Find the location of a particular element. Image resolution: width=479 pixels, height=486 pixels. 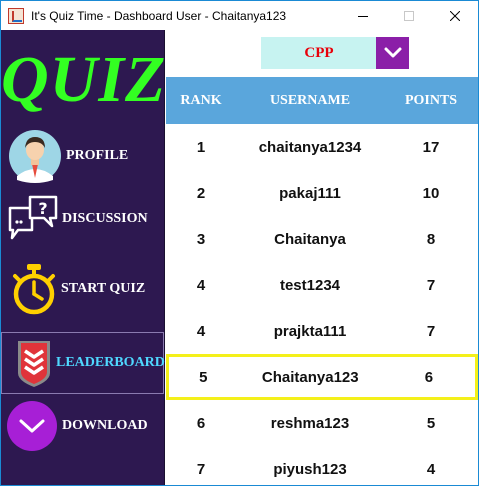

sidebar-item-start-quiz: START QUIZ is located at coordinates (82, 289).